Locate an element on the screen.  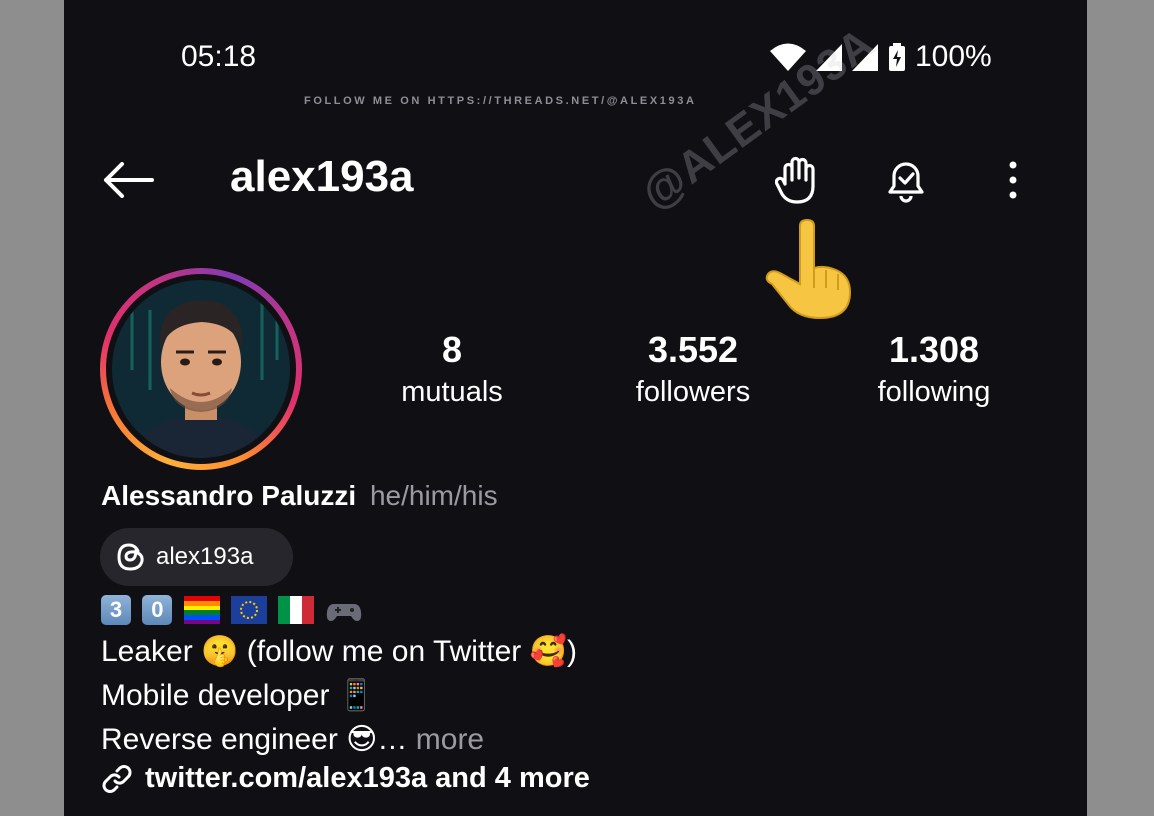
threads-logo-icon is located at coordinates (130, 557).